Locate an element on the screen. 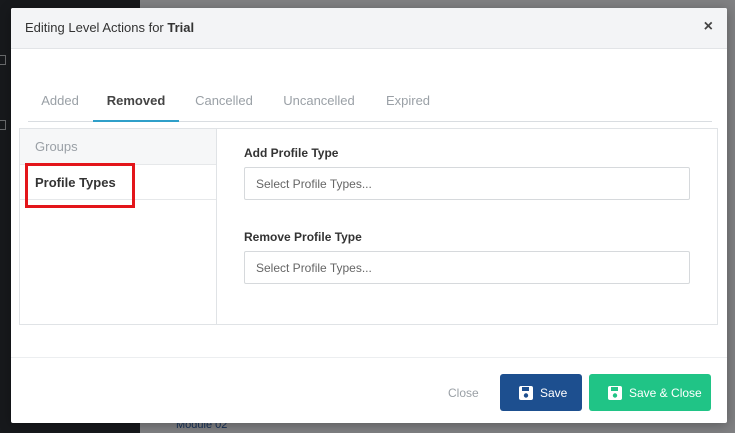  add-profile-type-label: Add Profile Type is located at coordinates (291, 153).